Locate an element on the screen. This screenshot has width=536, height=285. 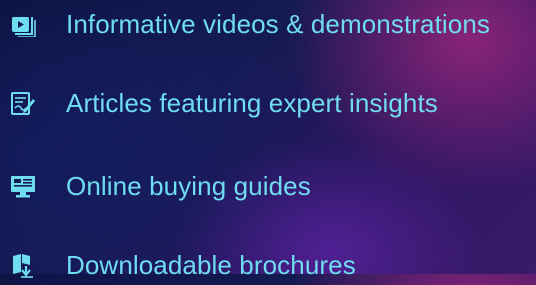
article-pen-icon is located at coordinates (23, 103).